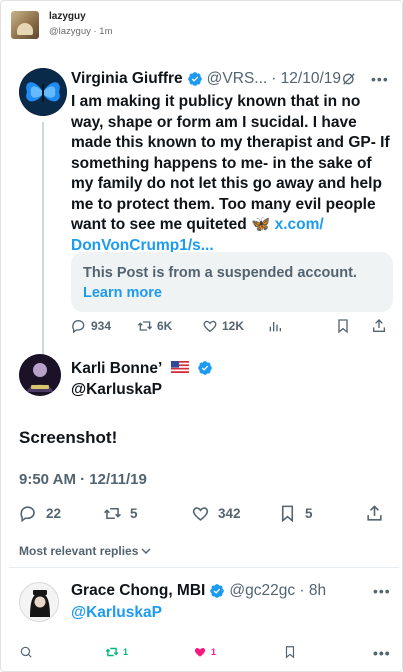 The height and width of the screenshot is (672, 403). I want to click on replies-sort-dropdown: Most relevant replies, so click(85, 551).